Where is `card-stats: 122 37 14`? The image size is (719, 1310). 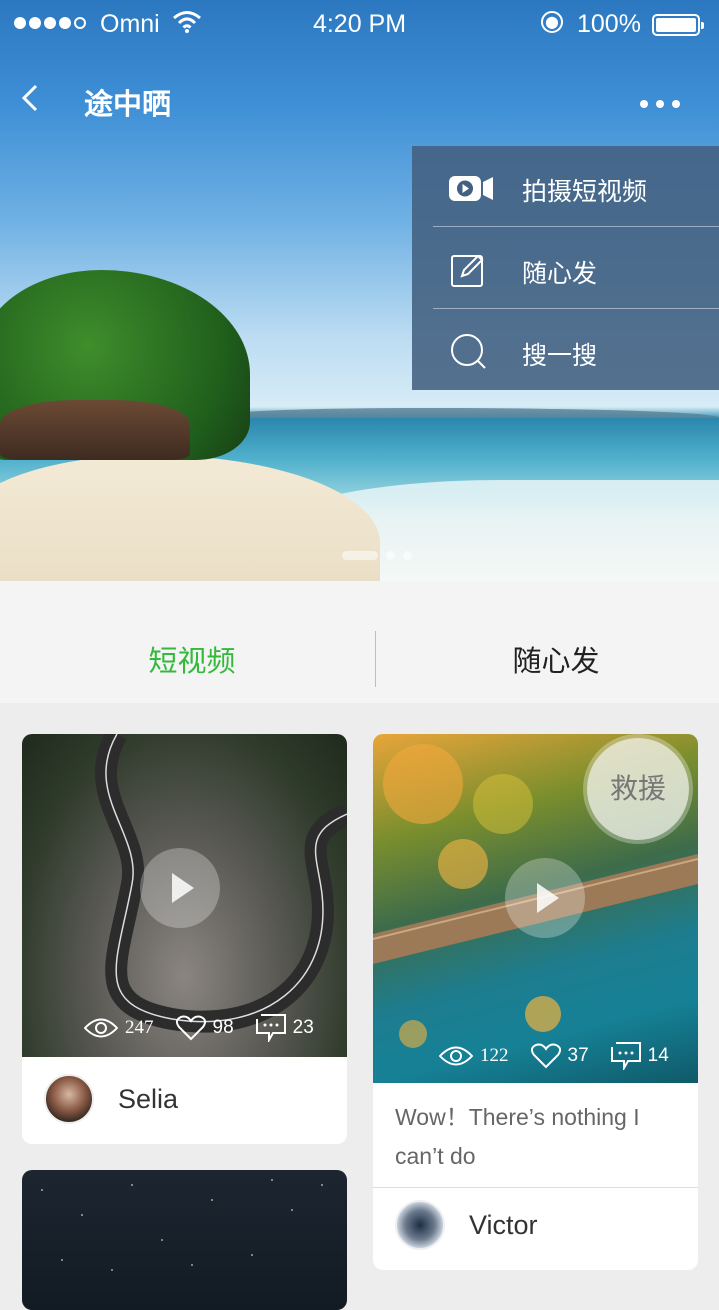 card-stats: 122 37 14 is located at coordinates (543, 1056).